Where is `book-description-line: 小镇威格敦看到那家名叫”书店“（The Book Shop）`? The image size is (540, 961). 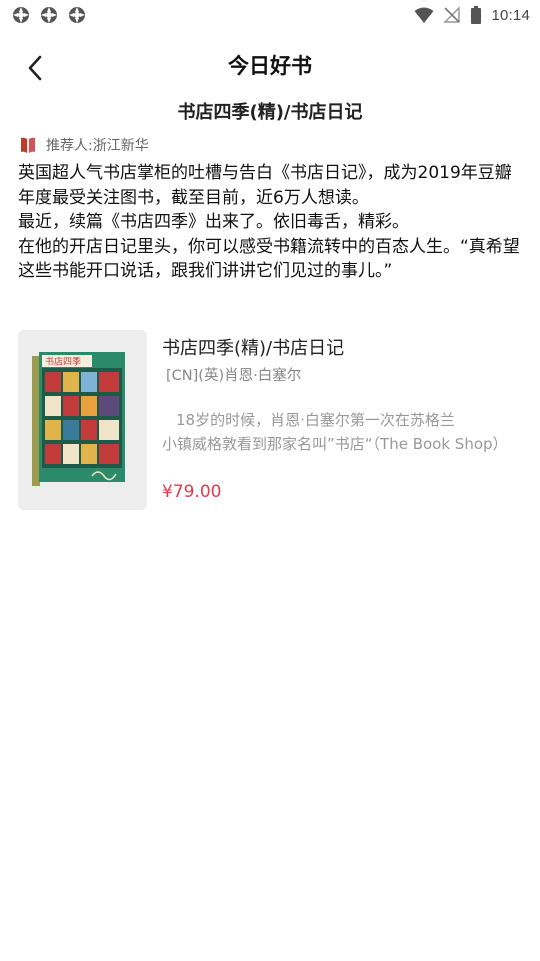 book-description-line: 小镇威格敦看到那家名叫”书店“（The Book Shop） is located at coordinates (335, 444).